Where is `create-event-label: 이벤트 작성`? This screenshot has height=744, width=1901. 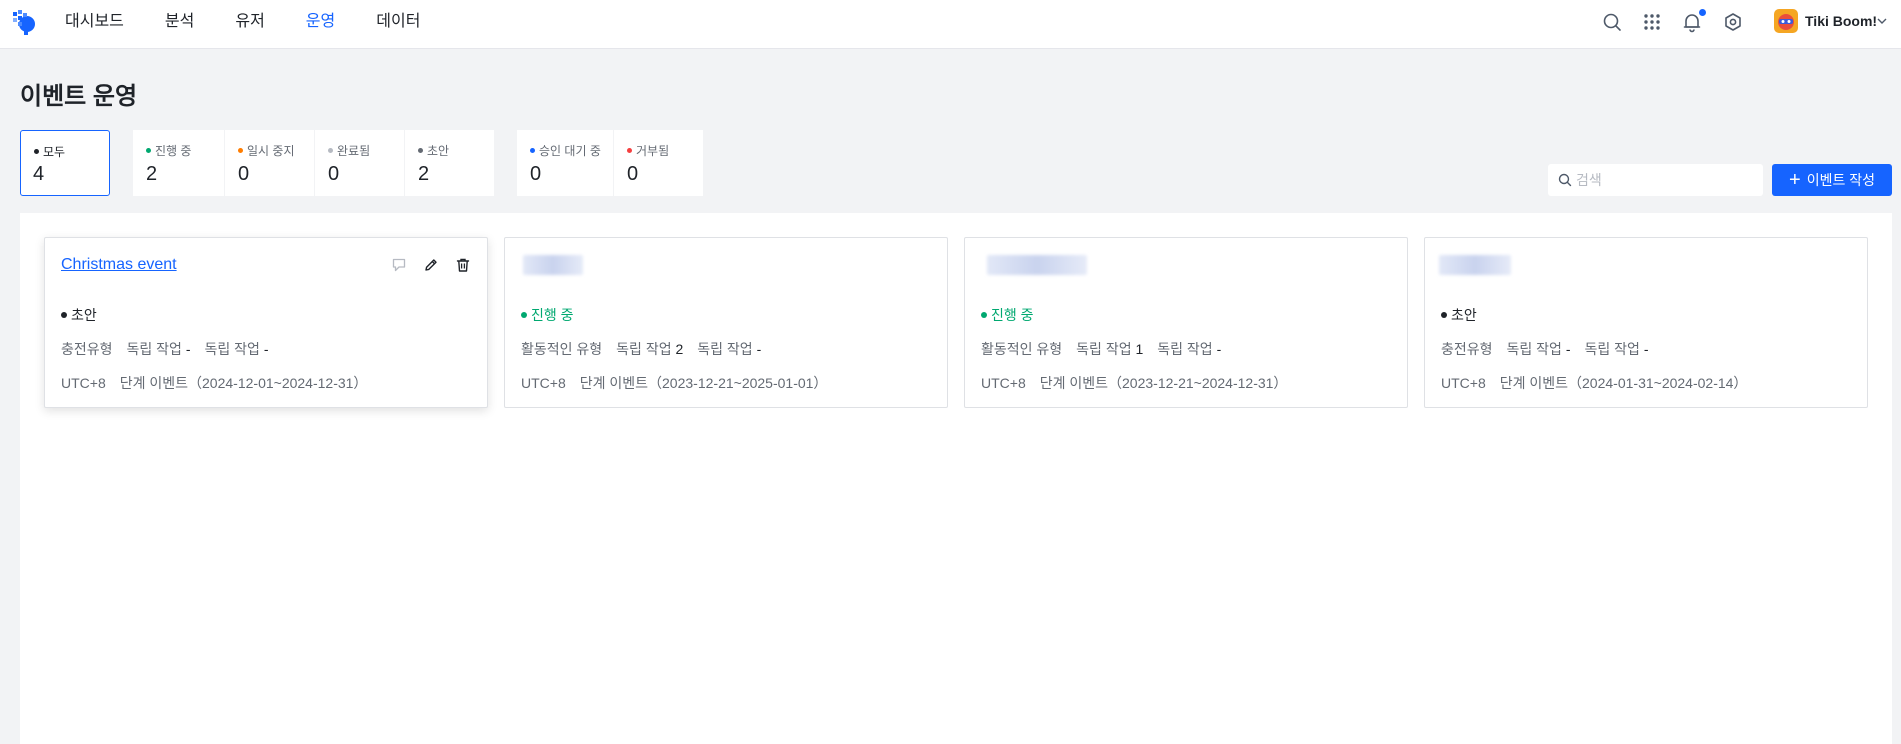
create-event-label: 이벤트 작성 is located at coordinates (1840, 180).